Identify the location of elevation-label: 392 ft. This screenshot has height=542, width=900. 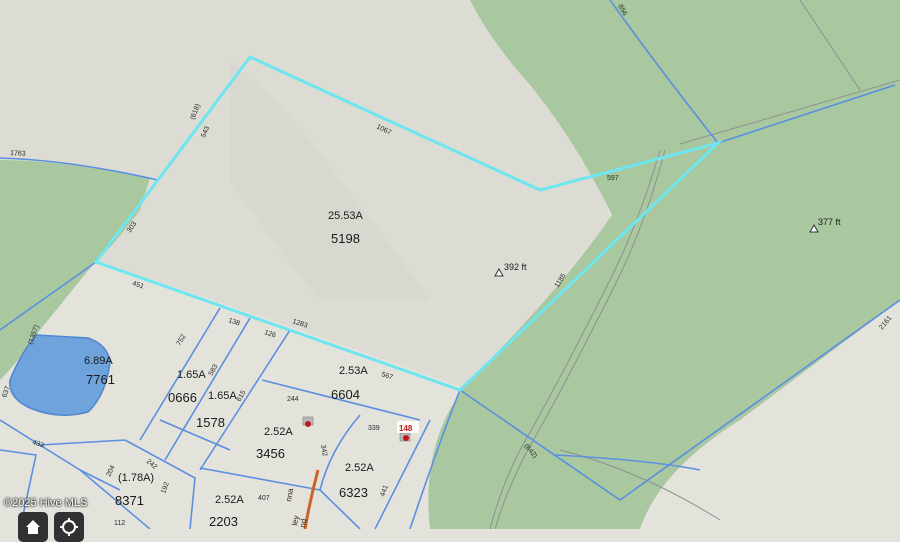
(515, 267).